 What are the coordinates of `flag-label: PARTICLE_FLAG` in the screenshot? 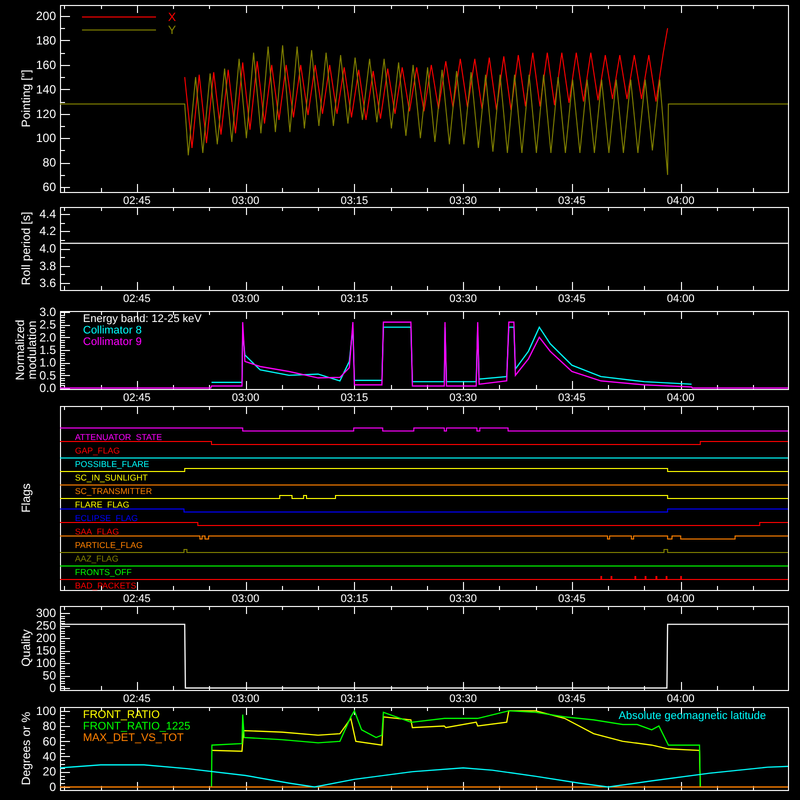 It's located at (109, 545).